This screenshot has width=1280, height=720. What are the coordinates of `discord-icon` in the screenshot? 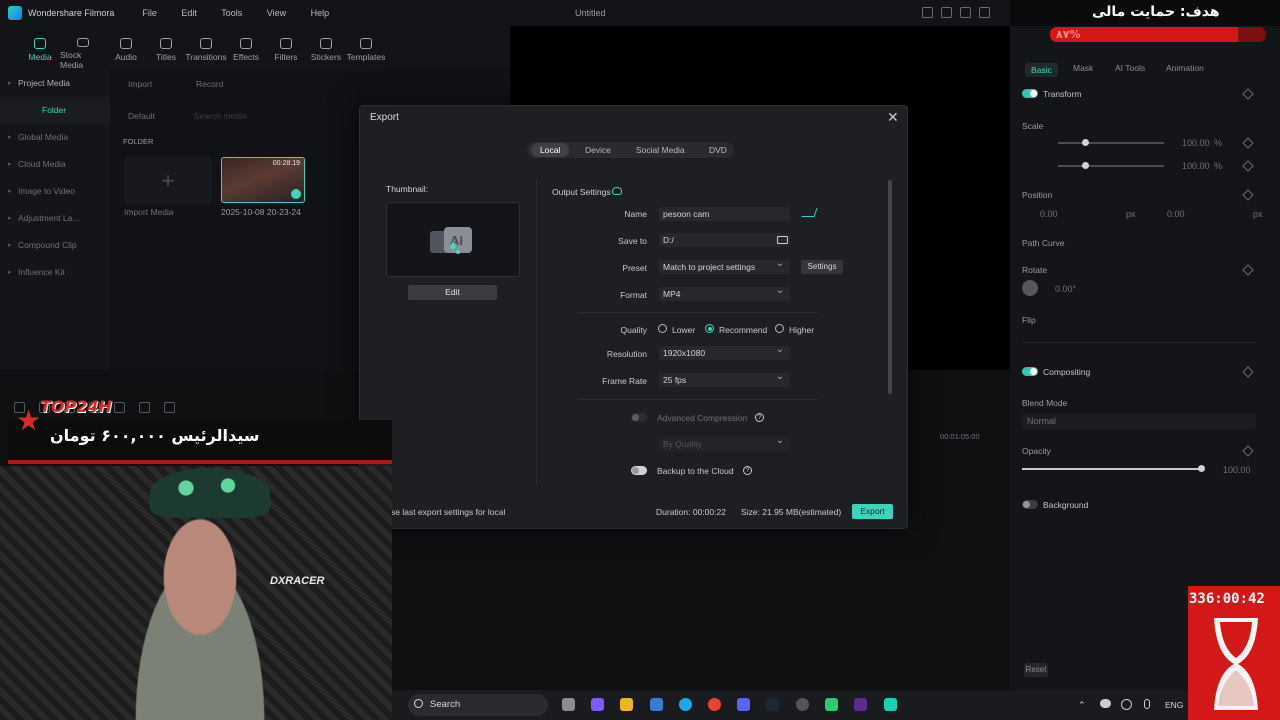 It's located at (743, 704).